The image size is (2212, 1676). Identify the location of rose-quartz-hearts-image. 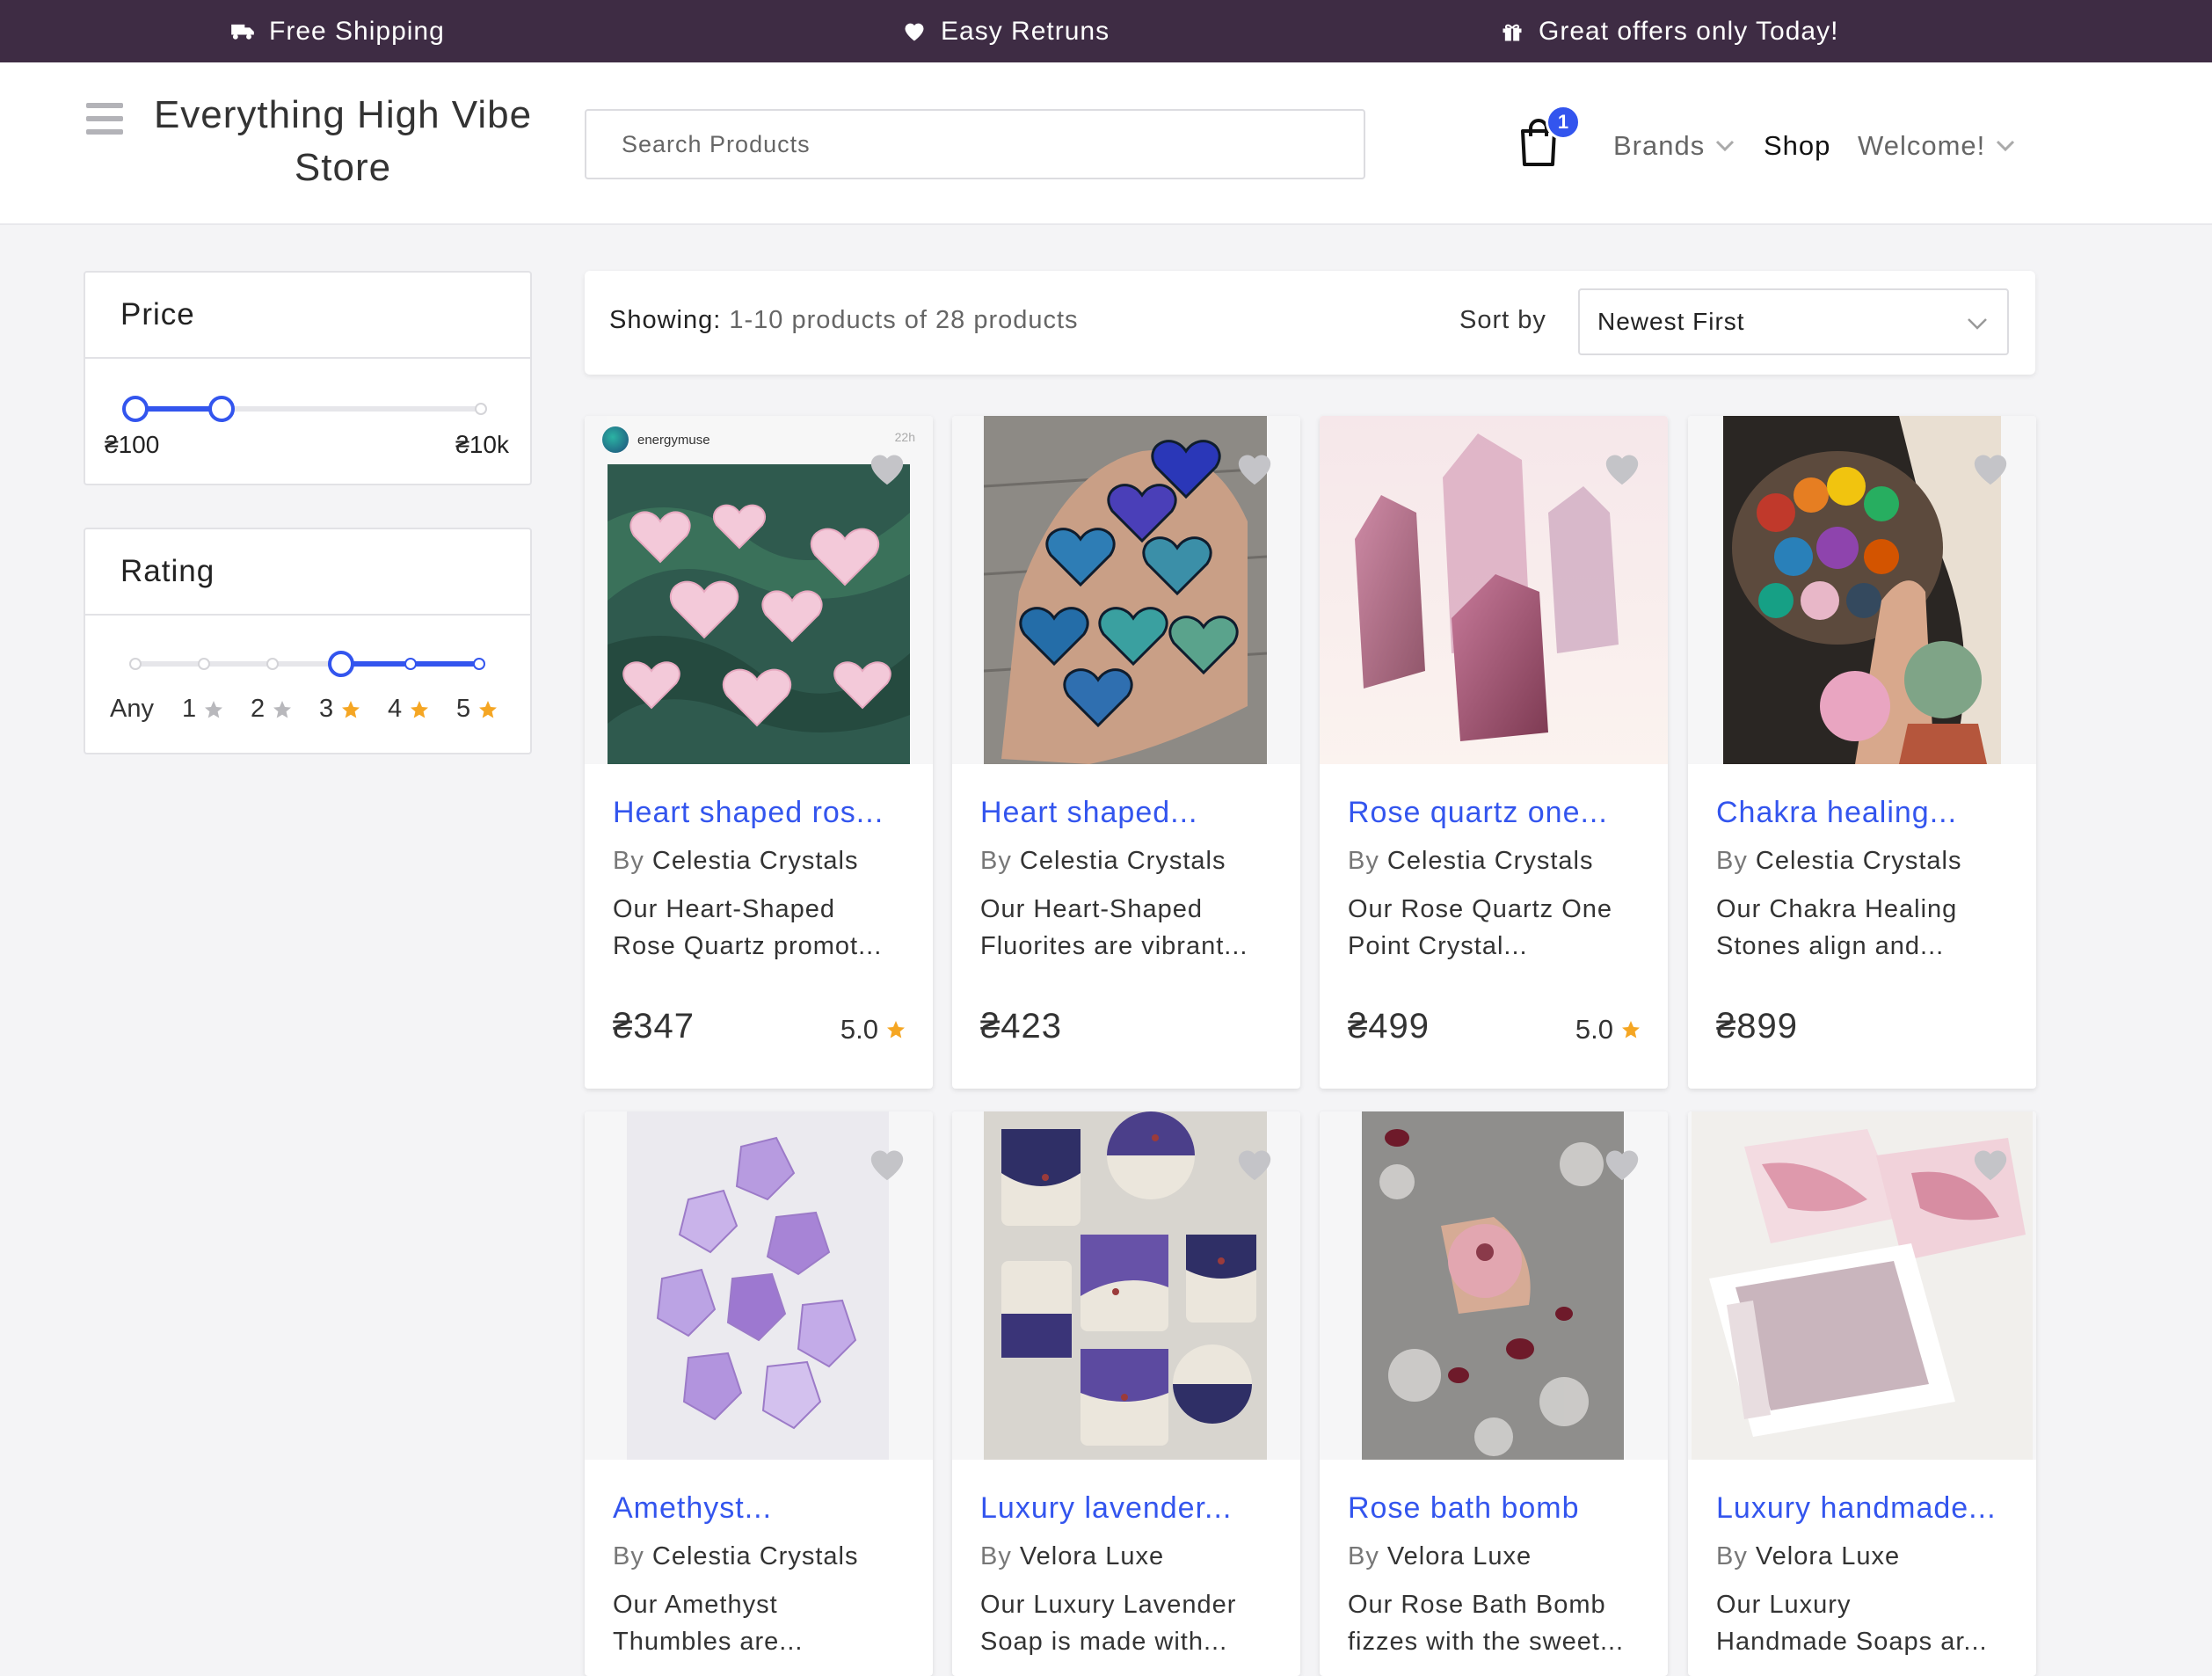
(759, 590).